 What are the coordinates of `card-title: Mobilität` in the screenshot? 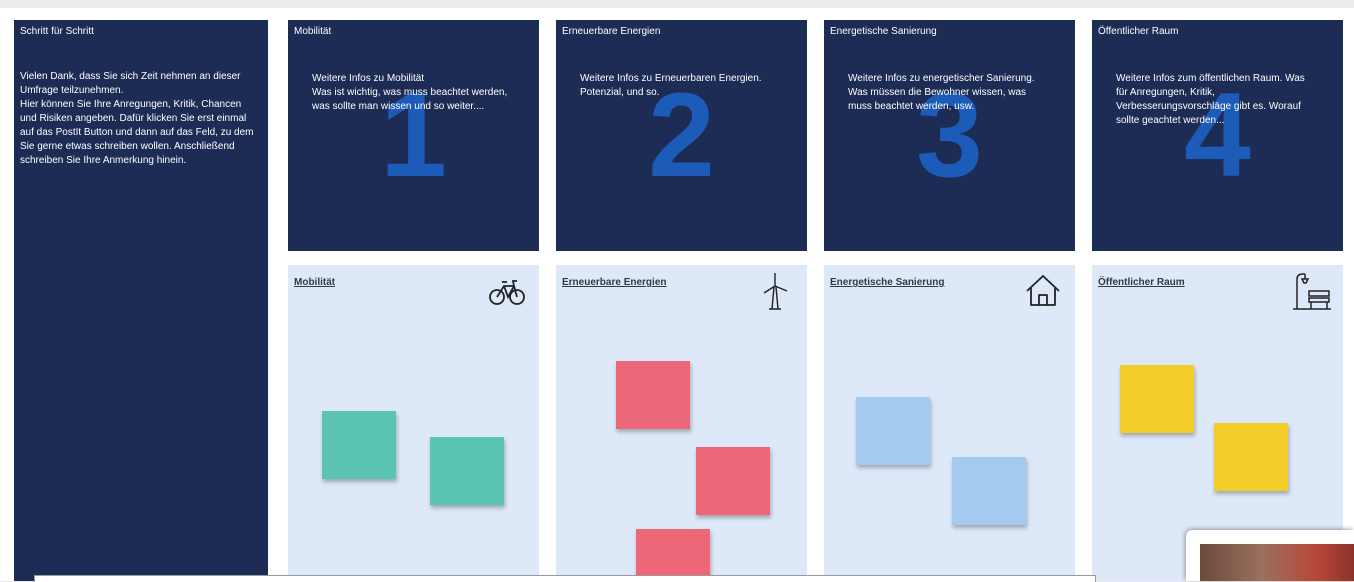 It's located at (313, 31).